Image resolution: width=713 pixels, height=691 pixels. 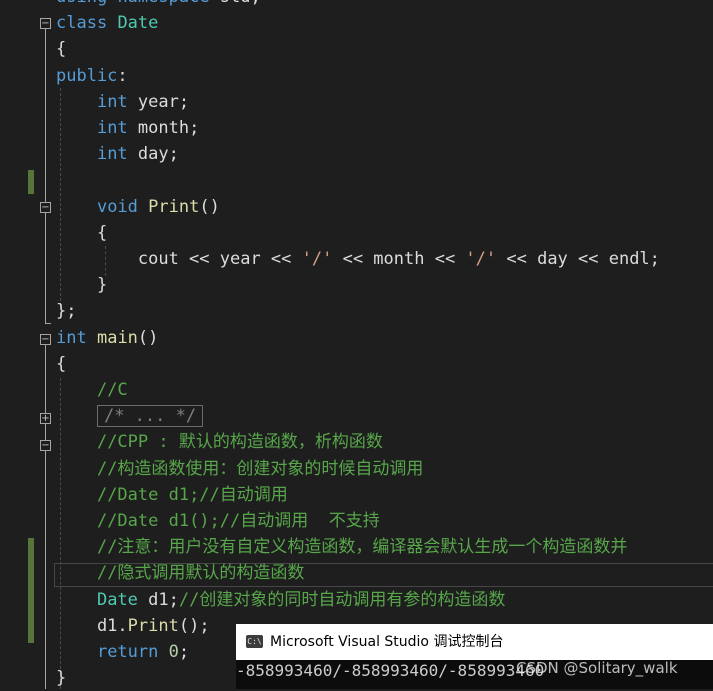 What do you see at coordinates (150, 416) in the screenshot?
I see `code-token-collapsed: /* ... */` at bounding box center [150, 416].